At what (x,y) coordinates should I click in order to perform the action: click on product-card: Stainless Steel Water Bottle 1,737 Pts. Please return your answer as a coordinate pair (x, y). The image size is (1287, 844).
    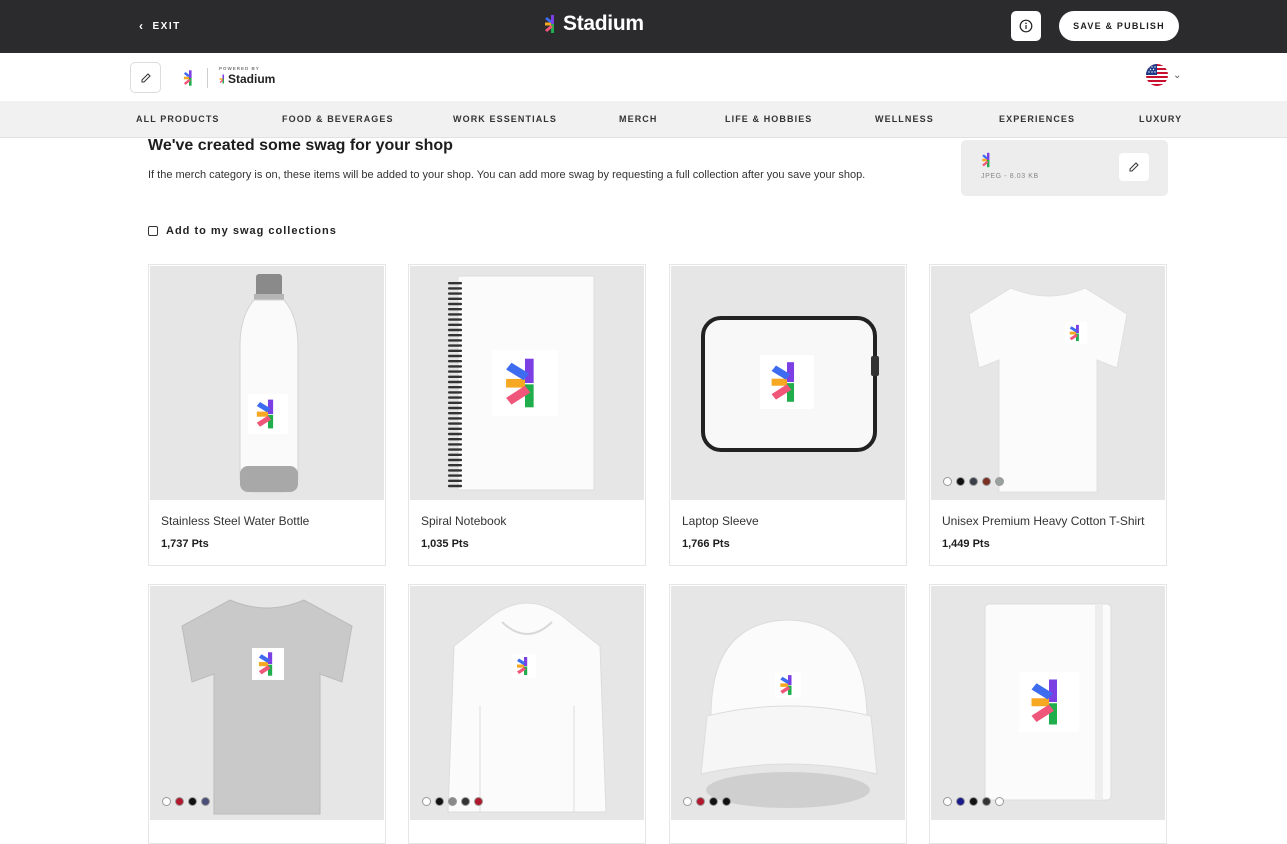
    Looking at the image, I should click on (267, 415).